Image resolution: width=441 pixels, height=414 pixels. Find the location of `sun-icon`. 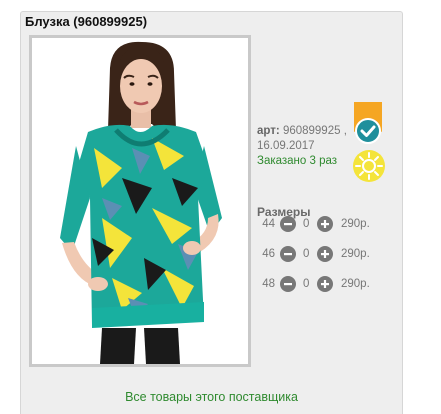

sun-icon is located at coordinates (369, 166).